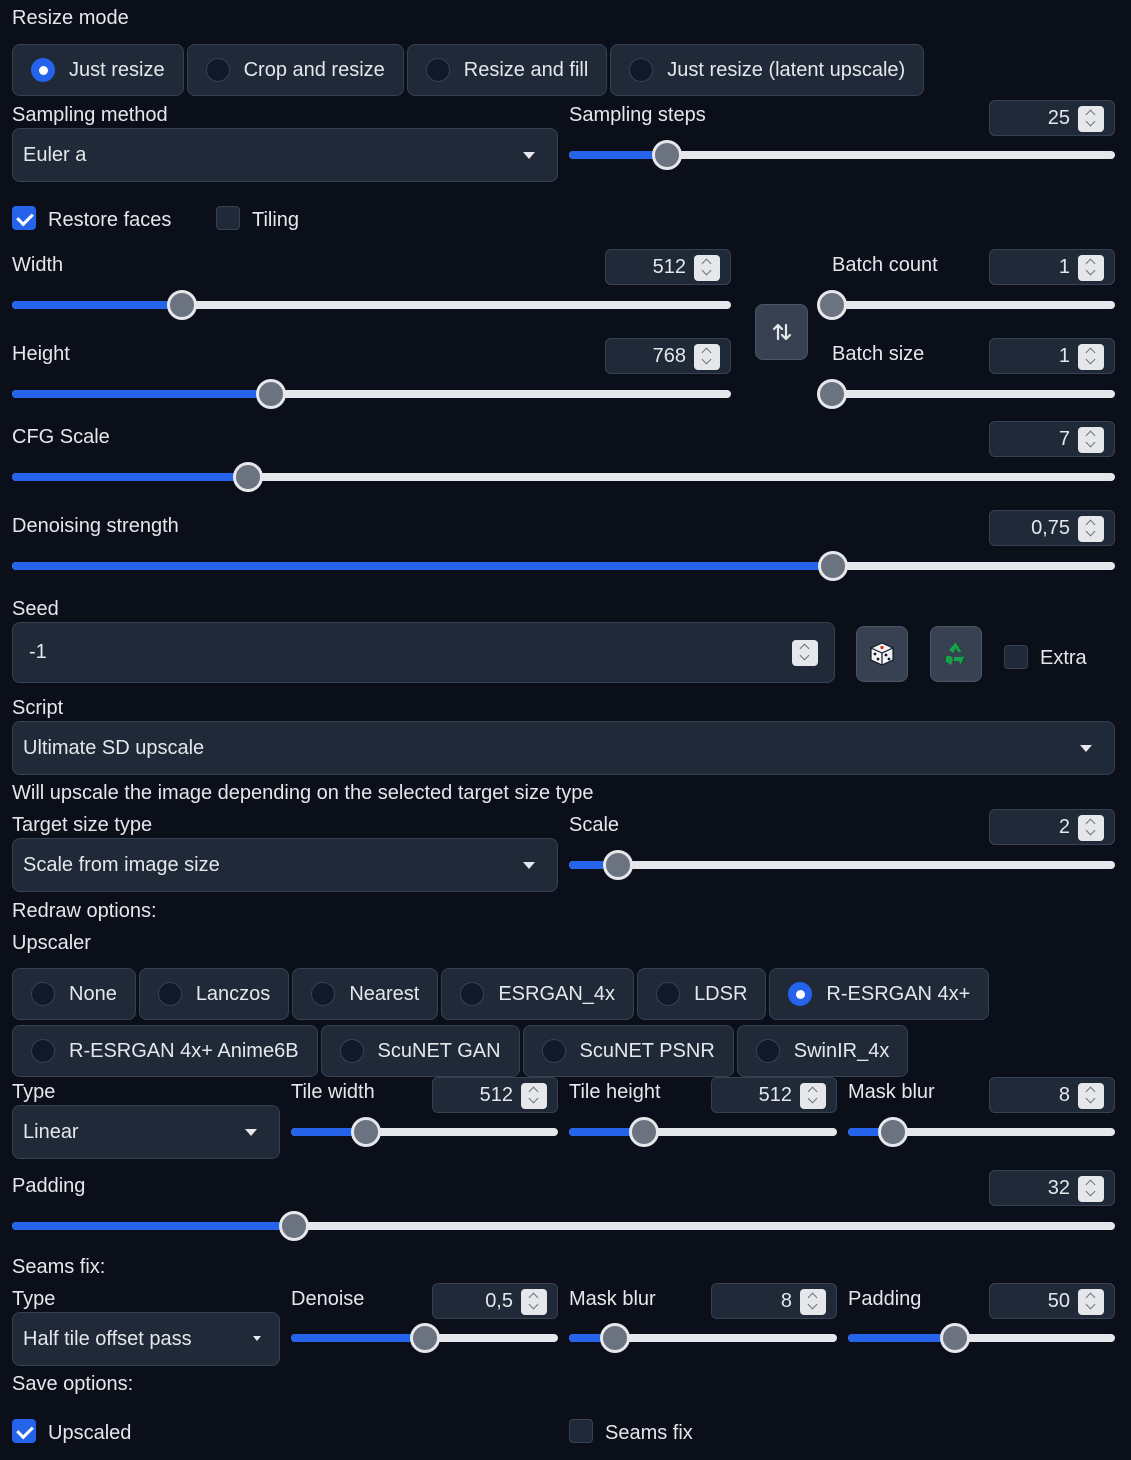 The width and height of the screenshot is (1131, 1460). I want to click on upscaler-option-scunet-gan: ScuNET GAN, so click(420, 1051).